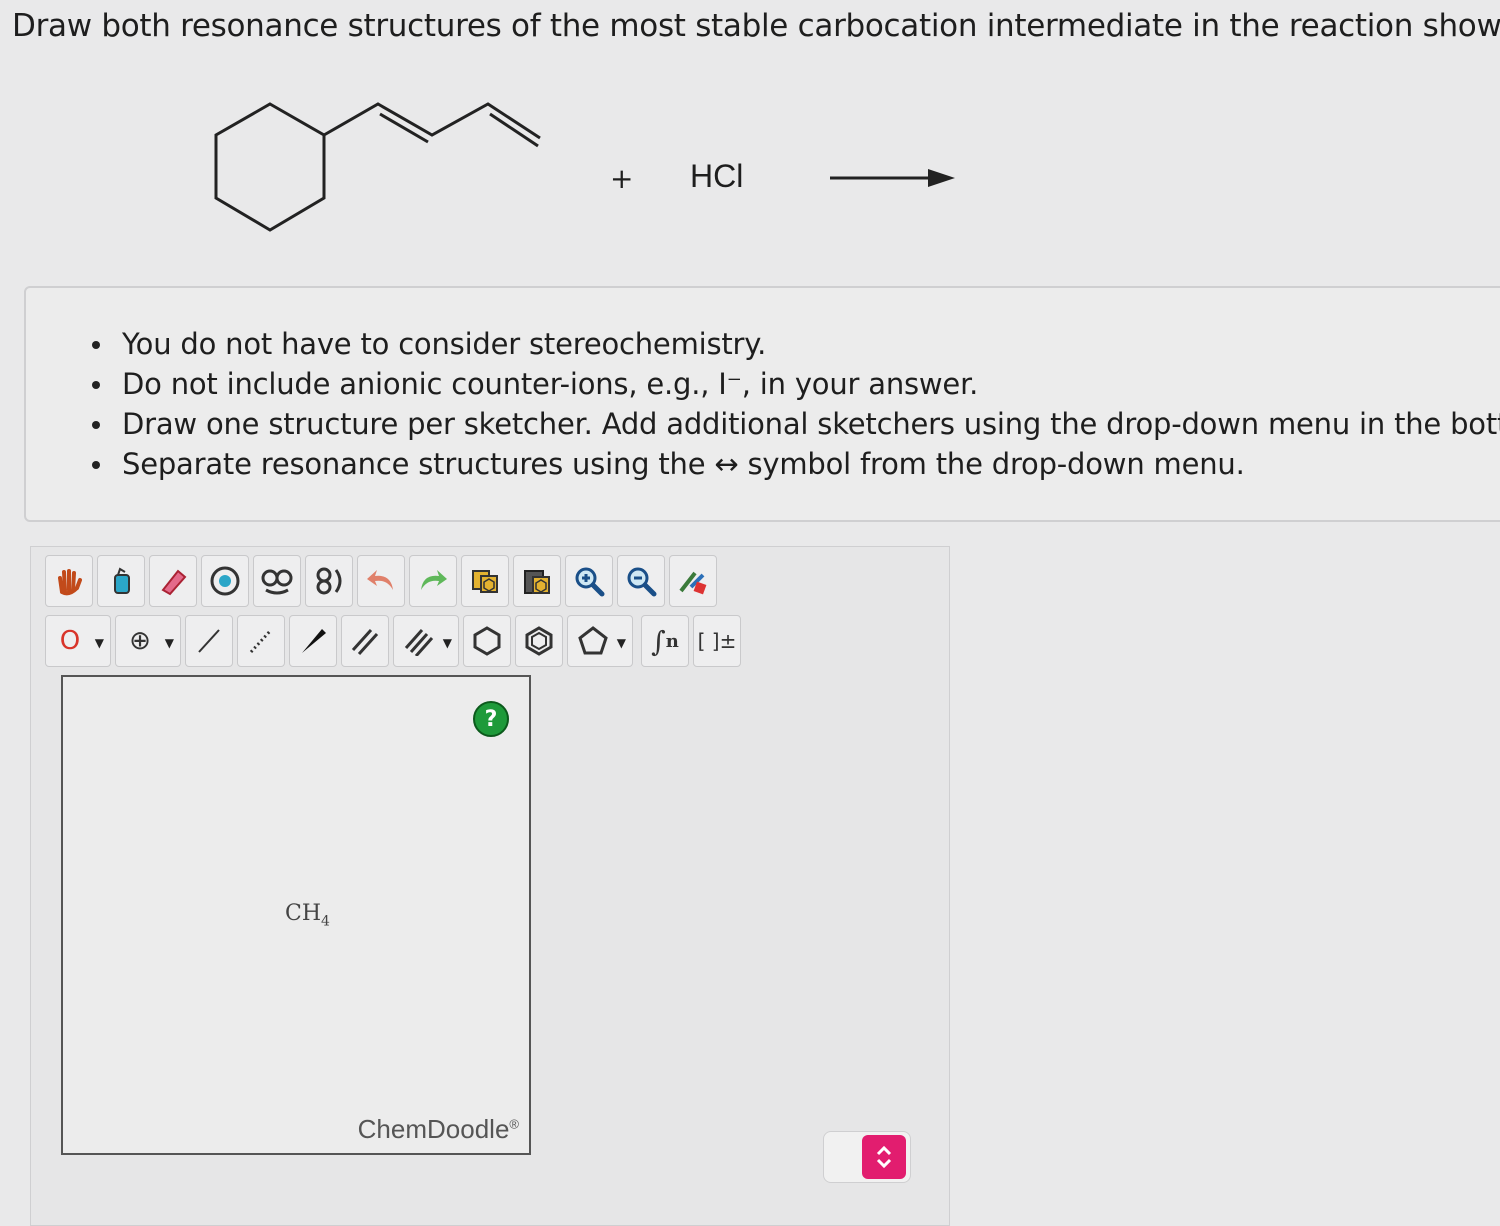 The width and height of the screenshot is (1500, 1226). What do you see at coordinates (717, 176) in the screenshot?
I see `reagent-hcl: HCl` at bounding box center [717, 176].